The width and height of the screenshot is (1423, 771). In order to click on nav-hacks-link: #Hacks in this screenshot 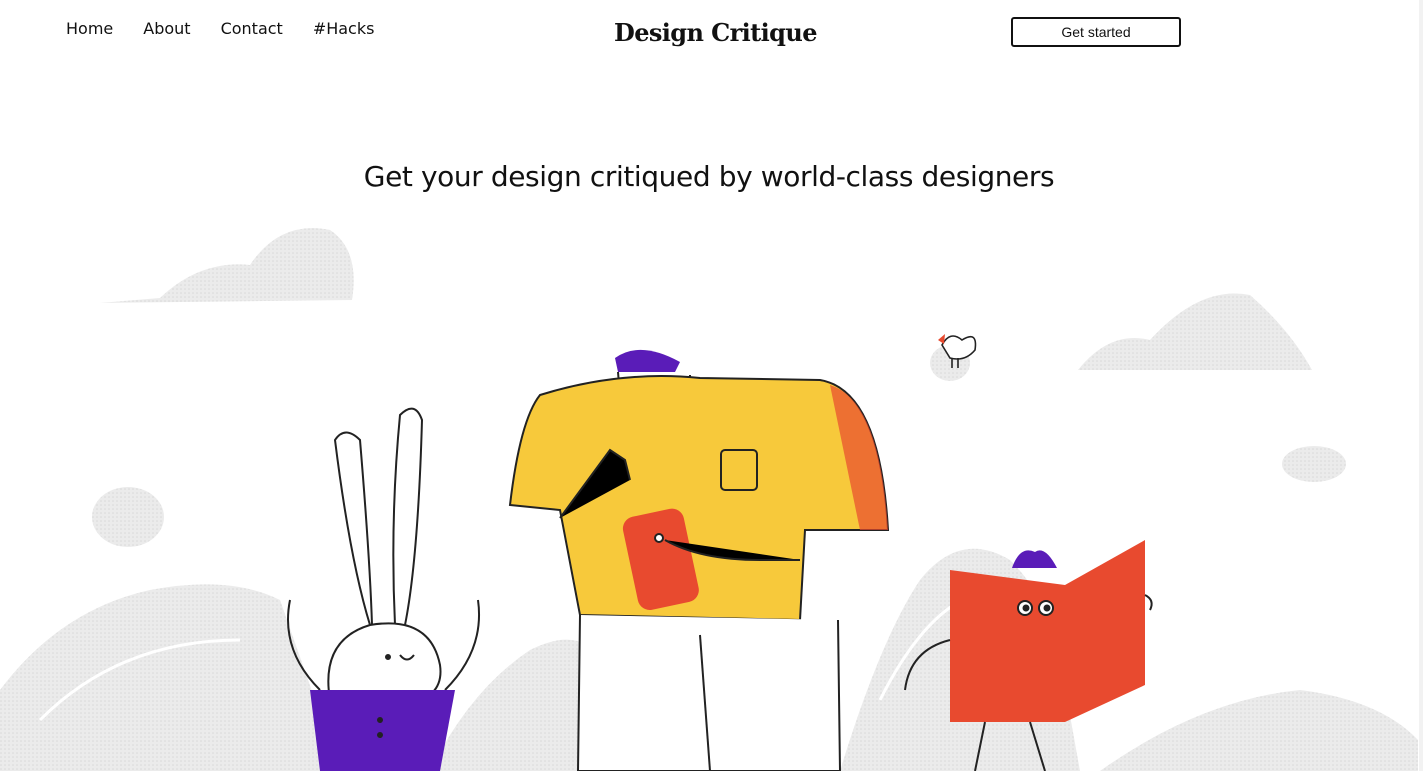, I will do `click(344, 29)`.